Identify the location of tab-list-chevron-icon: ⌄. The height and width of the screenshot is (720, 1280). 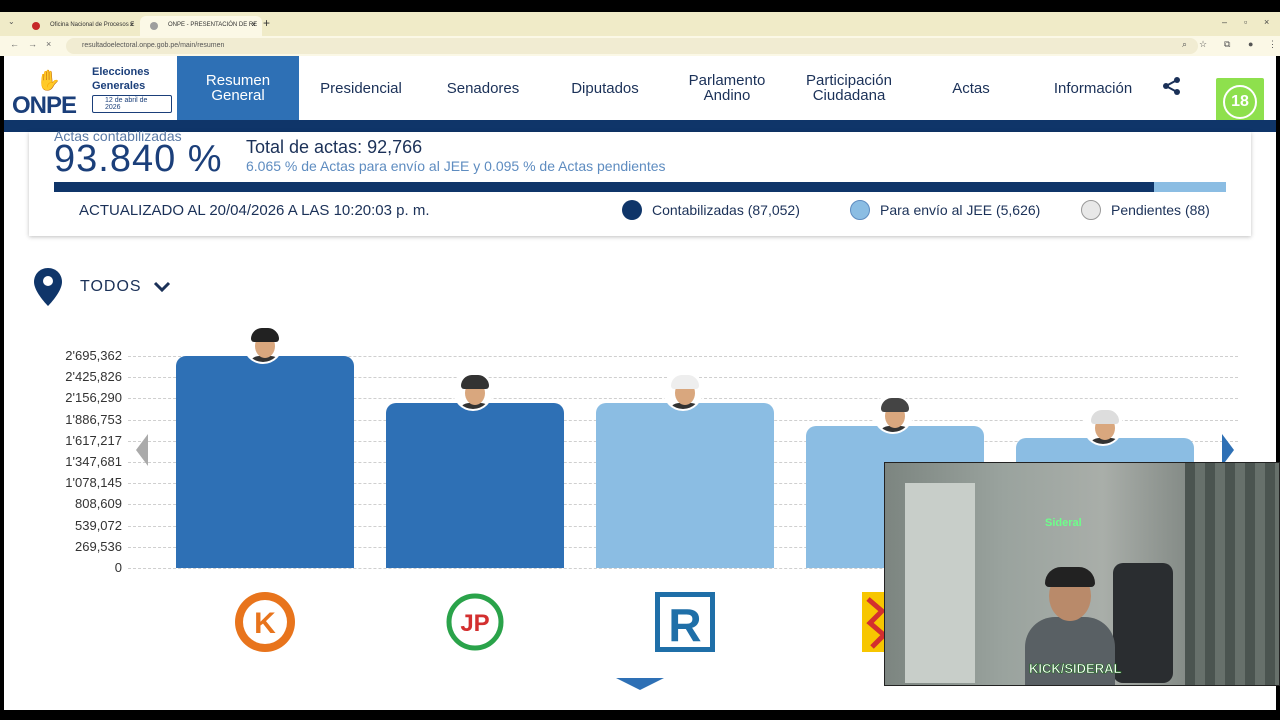
(11, 21).